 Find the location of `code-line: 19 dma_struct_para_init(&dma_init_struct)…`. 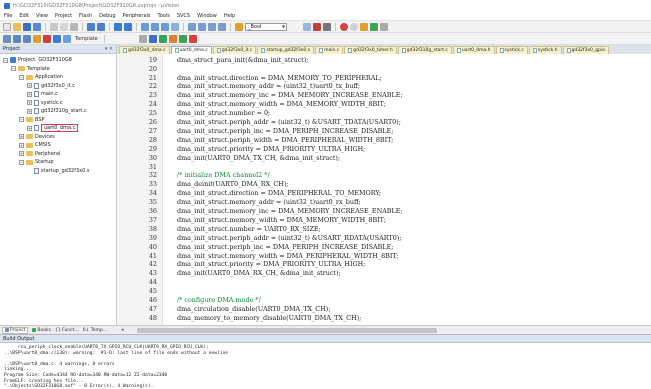

code-line: 19 dma_struct_para_init(&dma_init_struct)… is located at coordinates (384, 60).